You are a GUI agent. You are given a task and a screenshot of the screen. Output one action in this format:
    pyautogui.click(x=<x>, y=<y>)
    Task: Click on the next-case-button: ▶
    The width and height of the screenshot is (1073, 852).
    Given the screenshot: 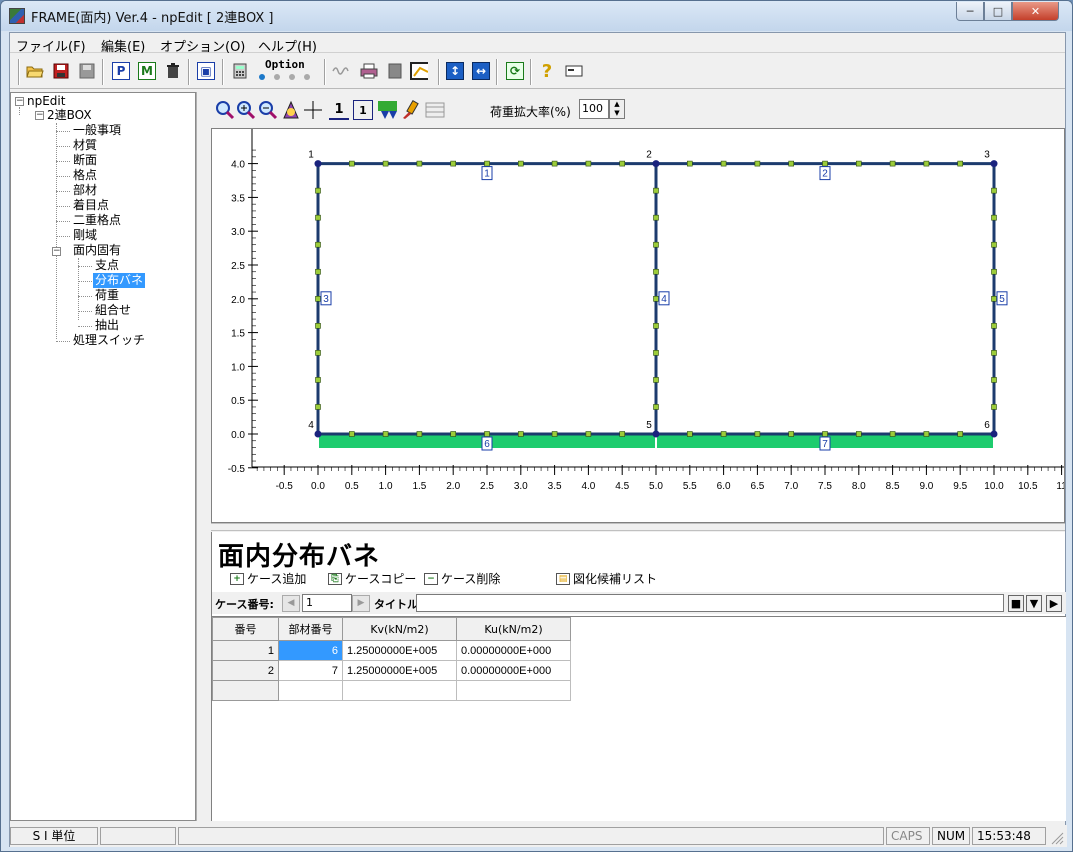 What is the action you would take?
    pyautogui.click(x=361, y=603)
    